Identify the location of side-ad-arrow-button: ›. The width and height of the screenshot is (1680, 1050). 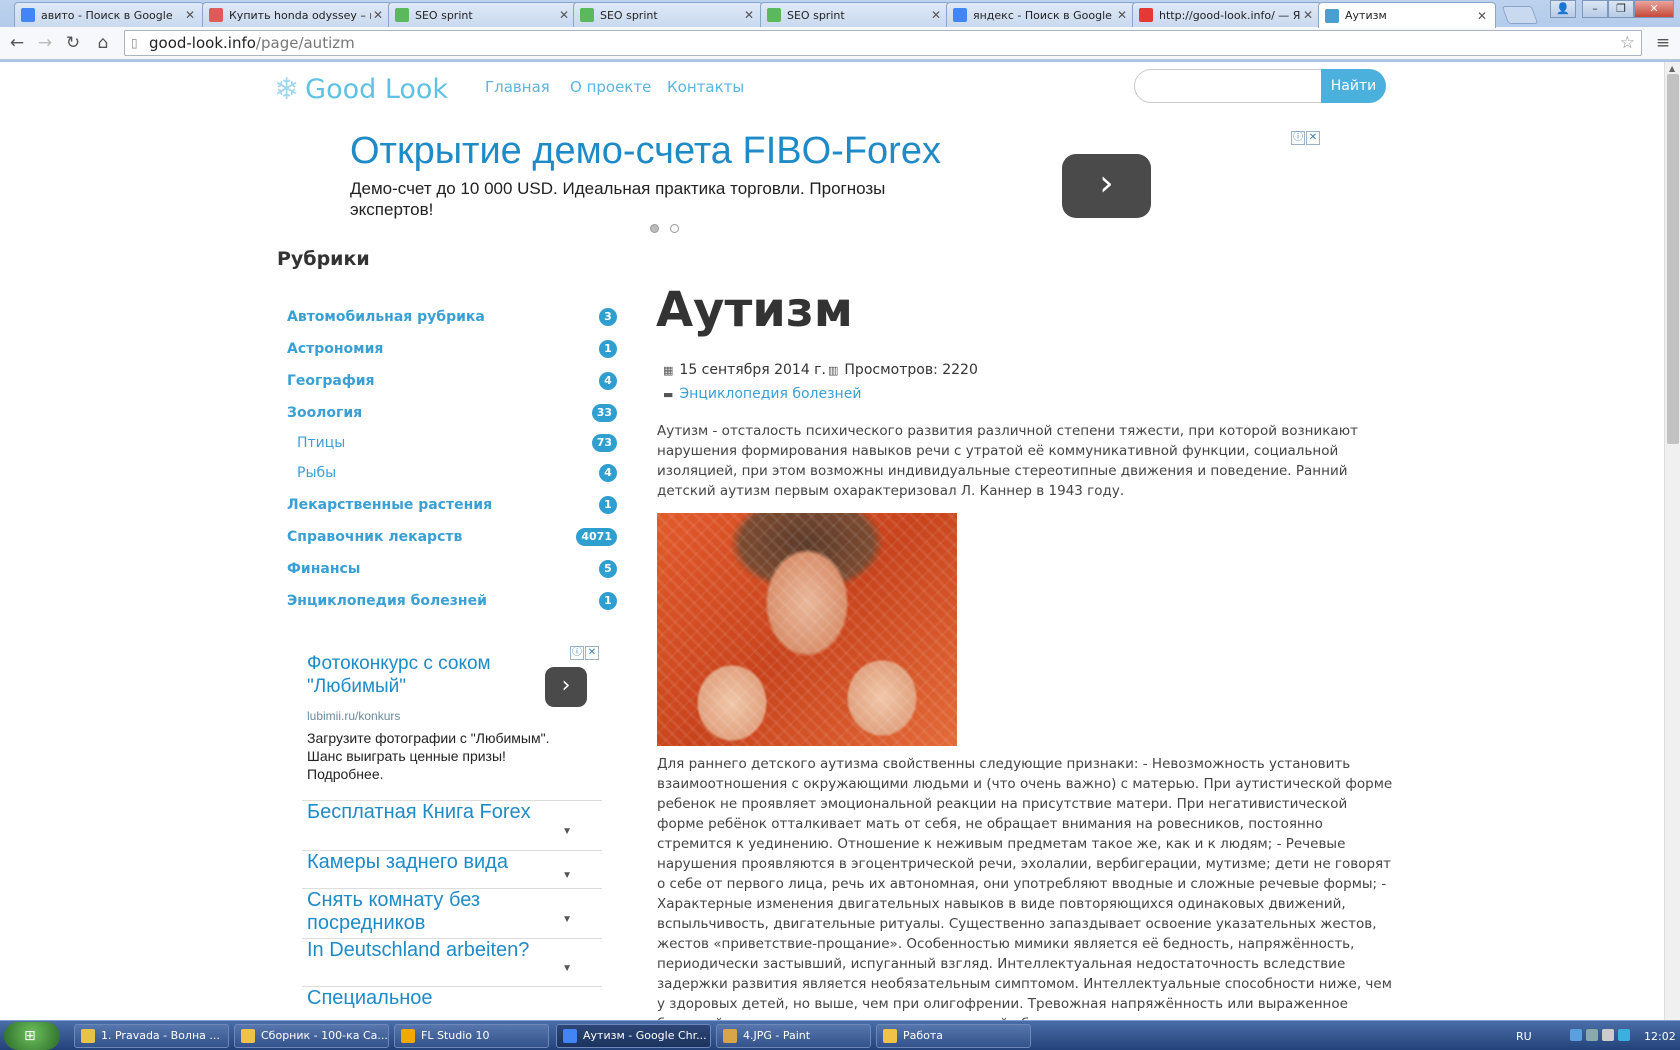
(566, 687).